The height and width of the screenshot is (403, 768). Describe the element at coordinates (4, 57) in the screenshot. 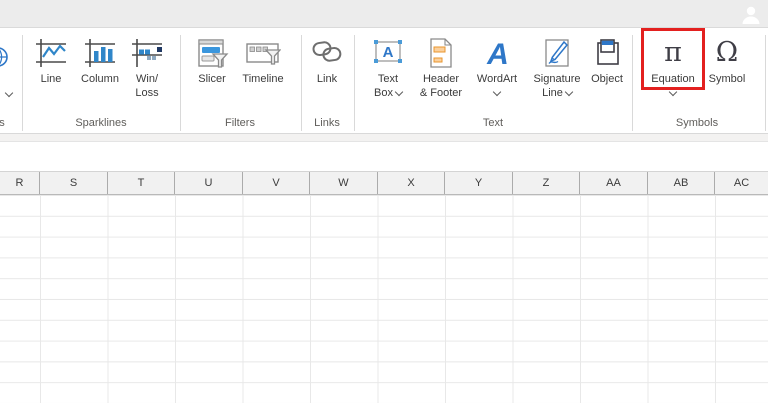

I see `globe-icon` at that location.